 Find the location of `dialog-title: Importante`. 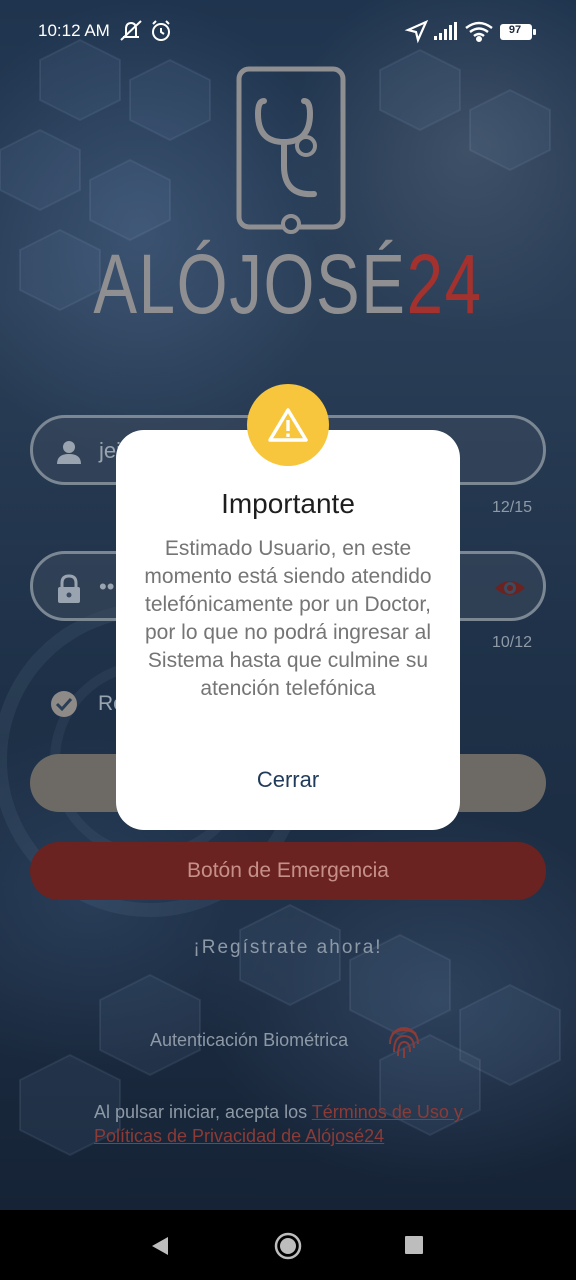

dialog-title: Importante is located at coordinates (288, 503).